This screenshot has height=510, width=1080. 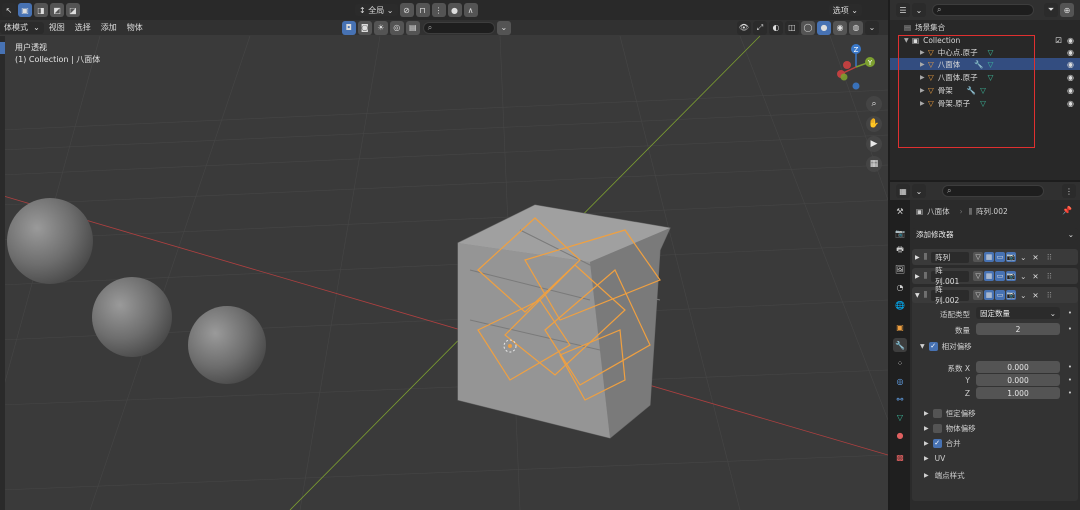 I want to click on shading-solid-icon: ●, so click(x=823, y=27).